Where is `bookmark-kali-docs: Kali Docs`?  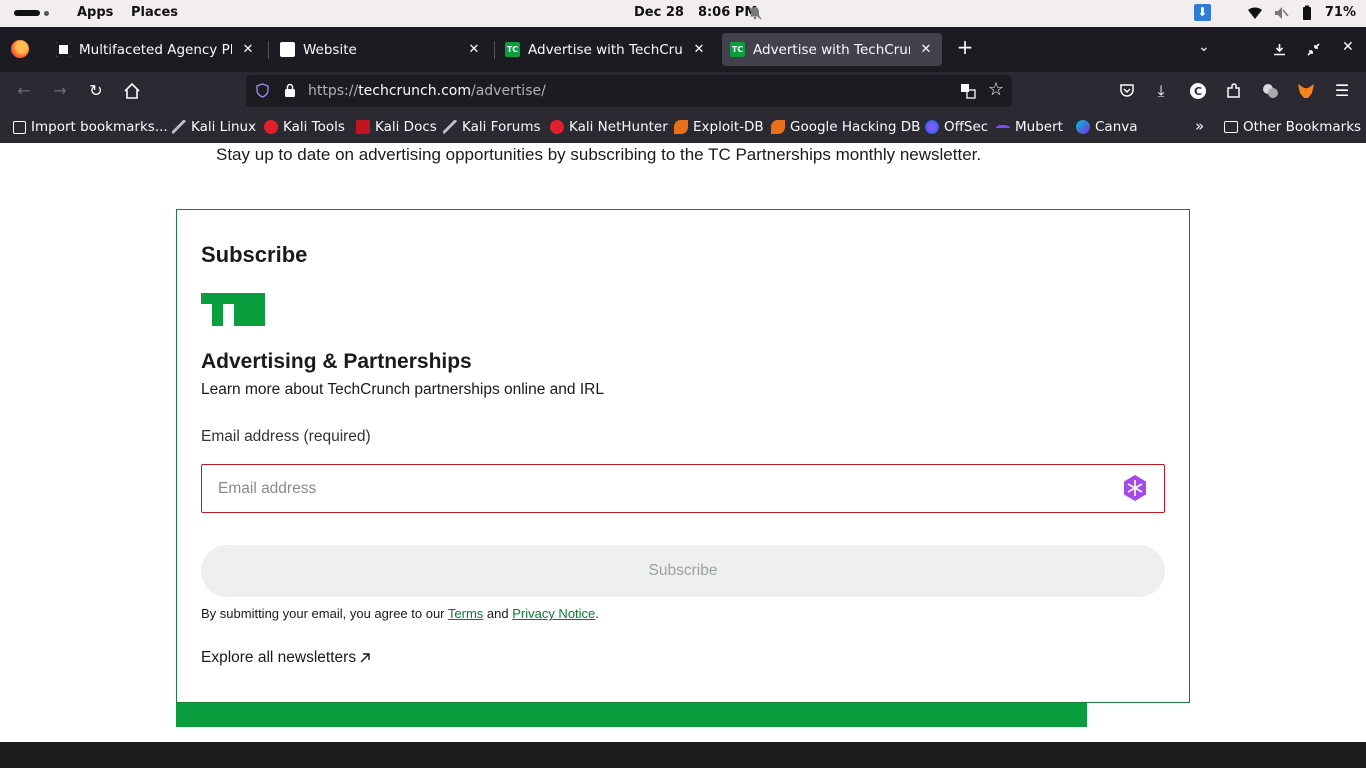
bookmark-kali-docs: Kali Docs is located at coordinates (396, 127).